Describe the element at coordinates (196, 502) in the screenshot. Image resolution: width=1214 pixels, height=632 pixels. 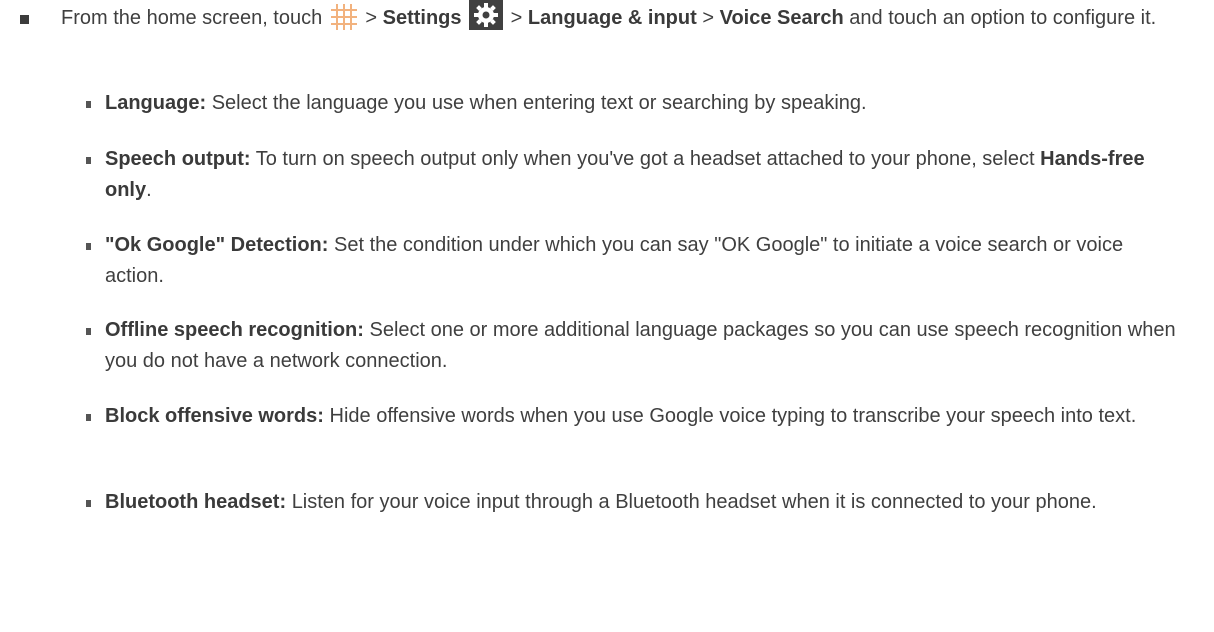
I see `option-term: Bluetooth headset:` at that location.